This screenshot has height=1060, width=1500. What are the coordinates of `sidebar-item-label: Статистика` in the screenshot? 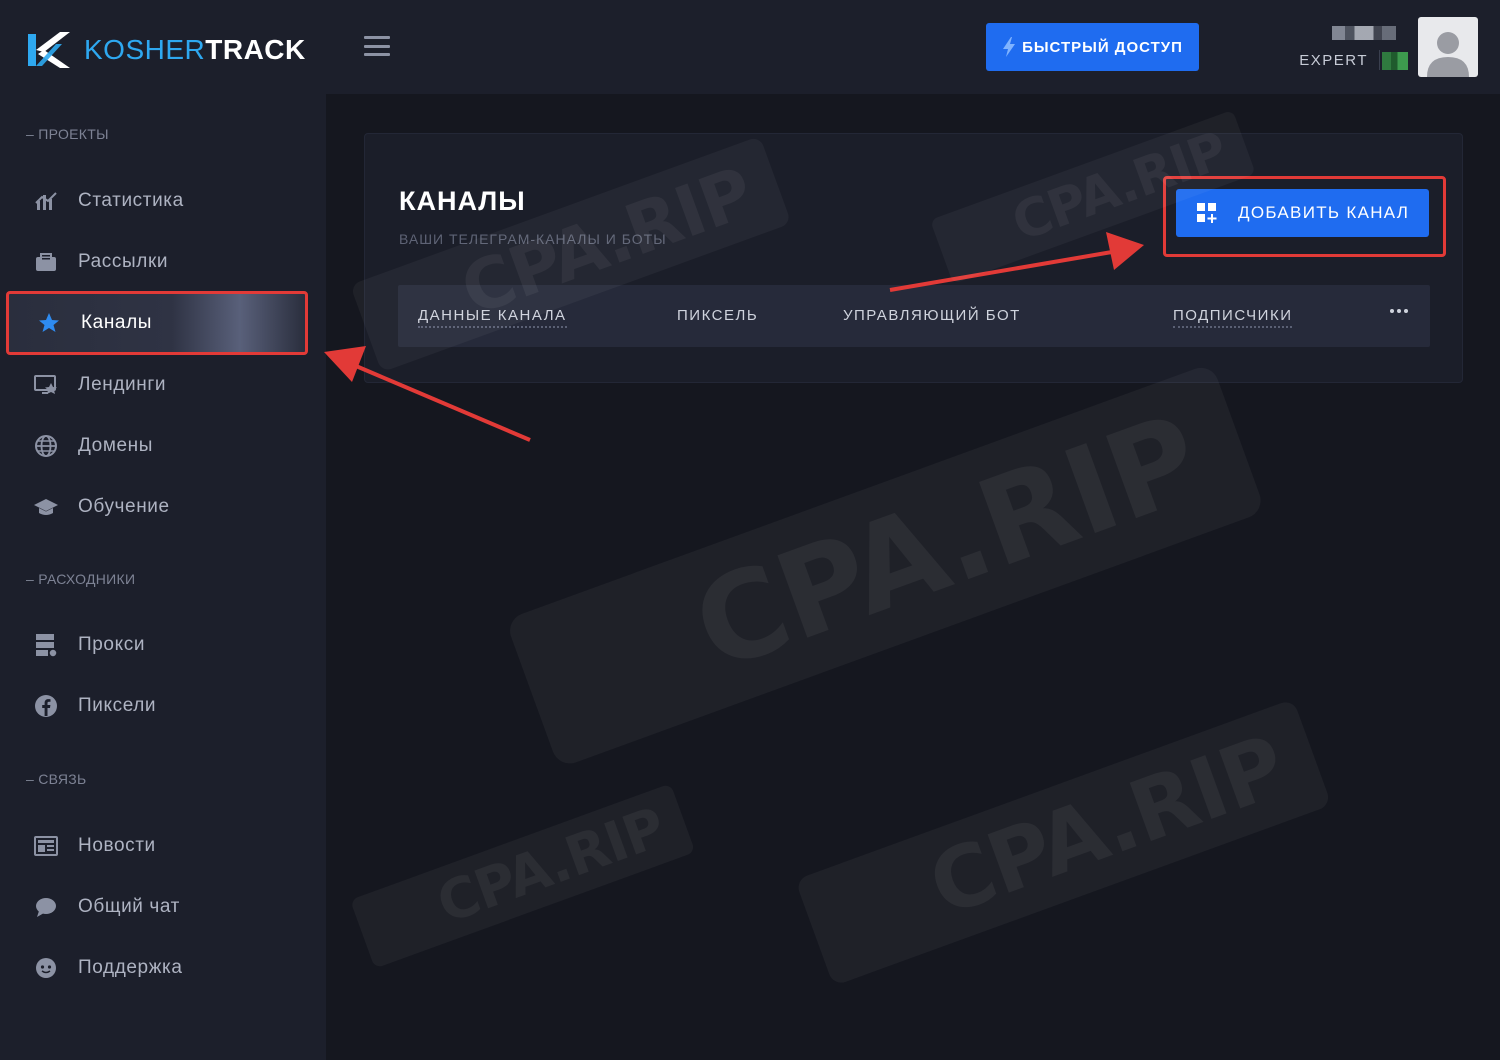 It's located at (131, 200).